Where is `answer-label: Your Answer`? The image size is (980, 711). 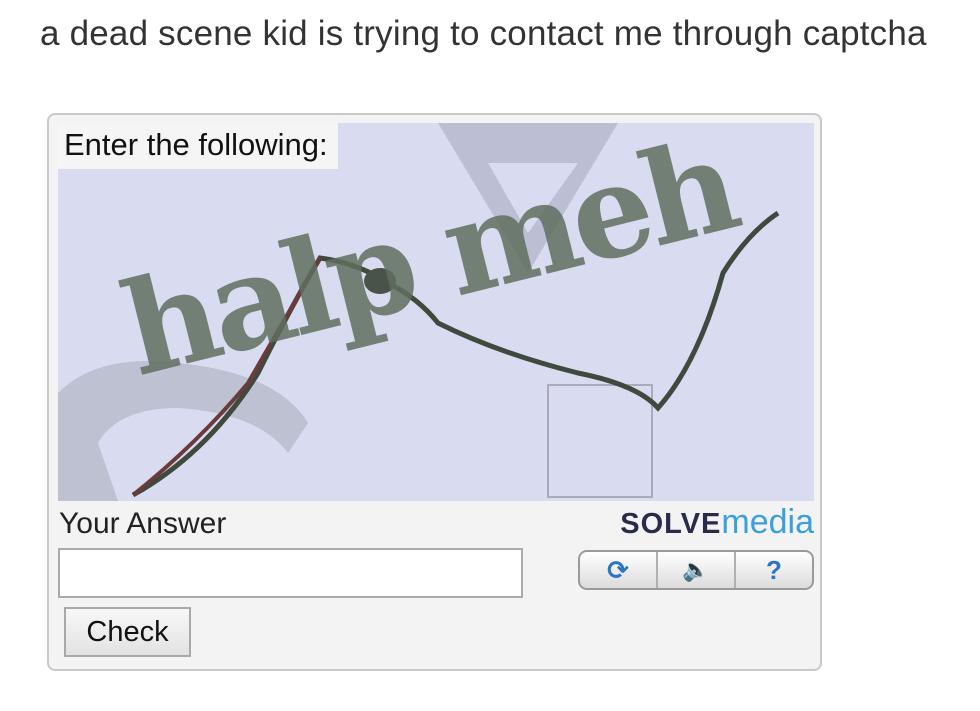
answer-label: Your Answer is located at coordinates (143, 523).